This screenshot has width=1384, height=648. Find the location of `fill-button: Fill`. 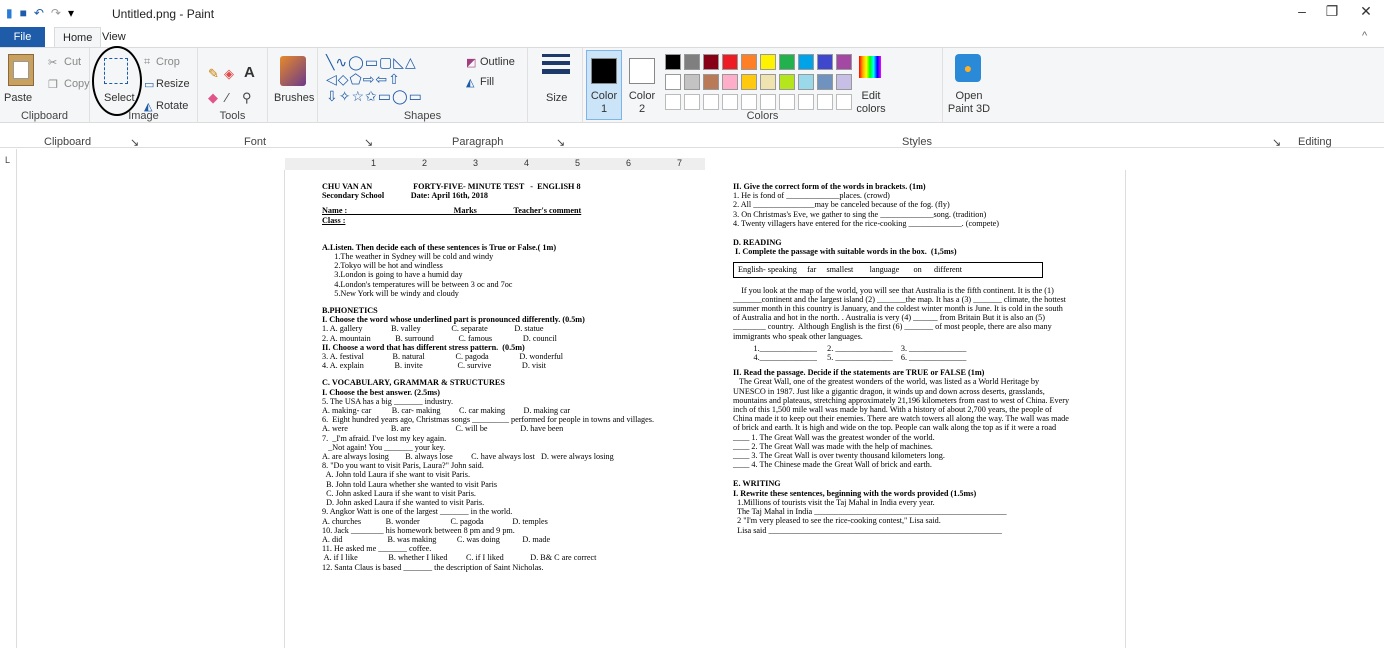

fill-button: Fill is located at coordinates (487, 82).